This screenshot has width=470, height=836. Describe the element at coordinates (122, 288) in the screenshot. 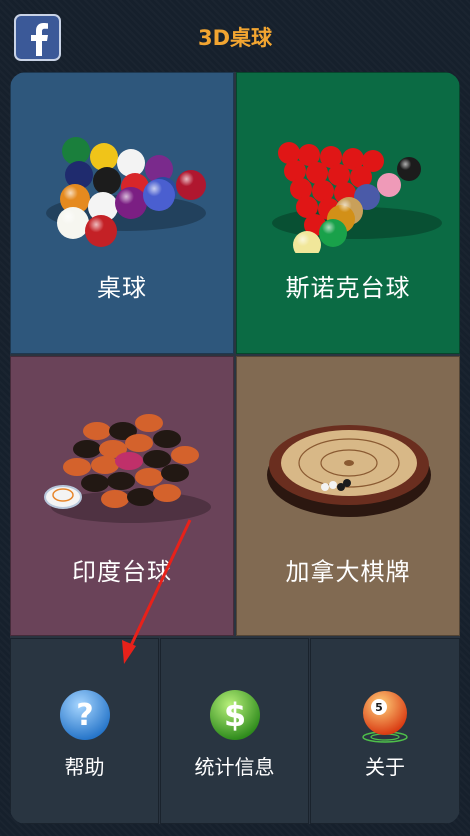

I see `tile-label-pool: 桌球` at that location.